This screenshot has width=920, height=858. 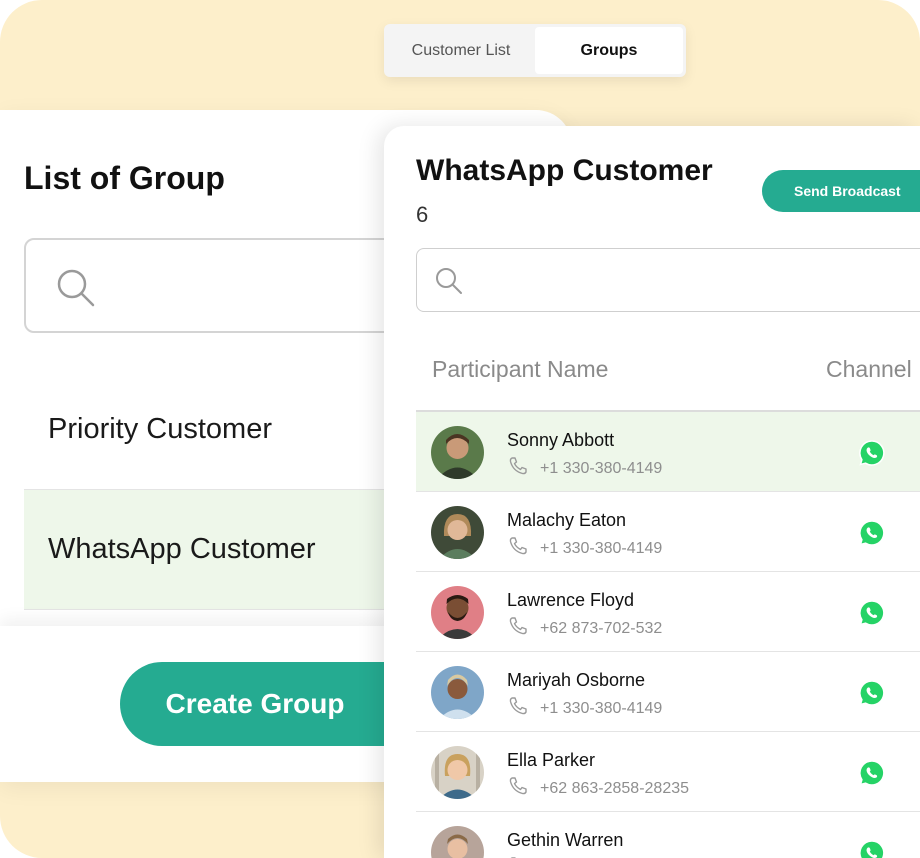 I want to click on send-broadcast-button: Send Broadcast, so click(x=841, y=191).